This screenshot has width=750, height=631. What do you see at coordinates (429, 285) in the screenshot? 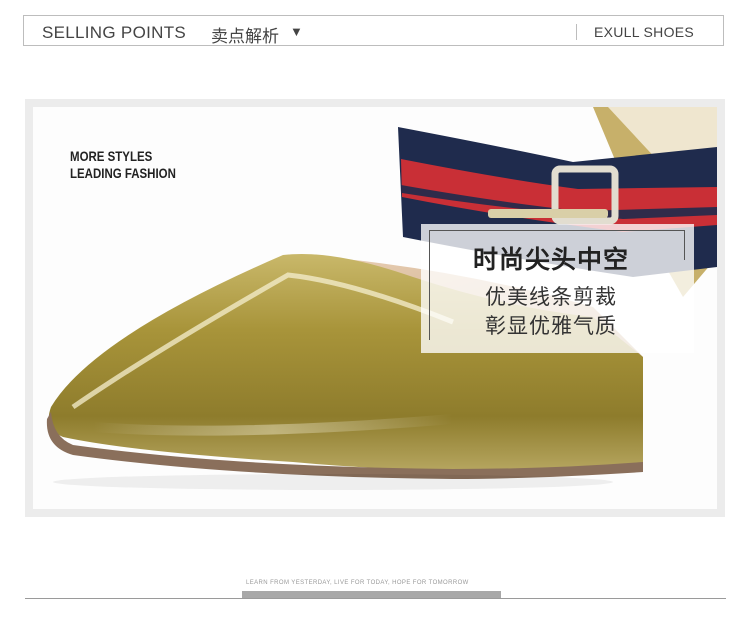
I see `caption-border-left` at bounding box center [429, 285].